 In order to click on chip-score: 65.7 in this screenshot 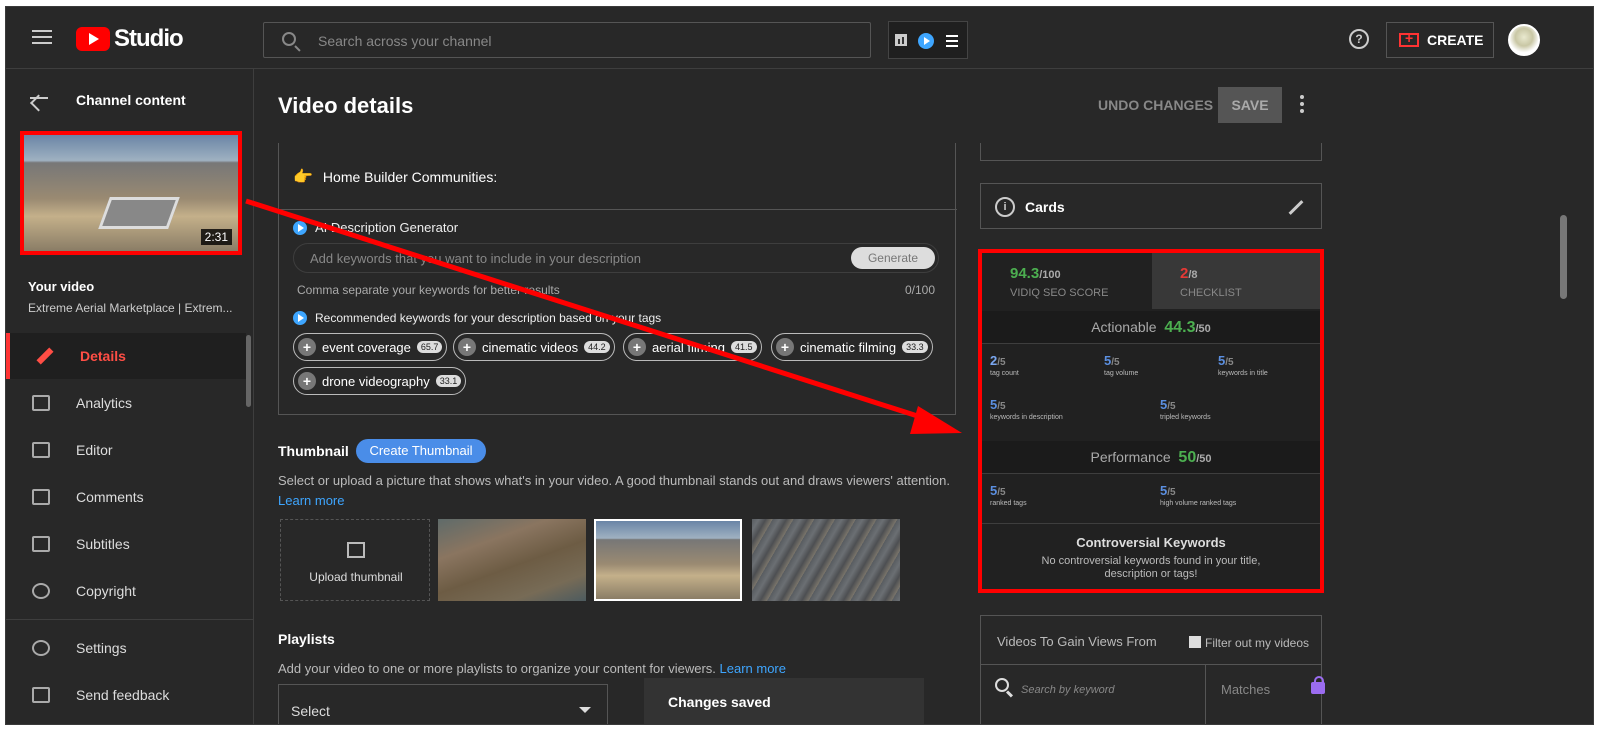, I will do `click(429, 347)`.